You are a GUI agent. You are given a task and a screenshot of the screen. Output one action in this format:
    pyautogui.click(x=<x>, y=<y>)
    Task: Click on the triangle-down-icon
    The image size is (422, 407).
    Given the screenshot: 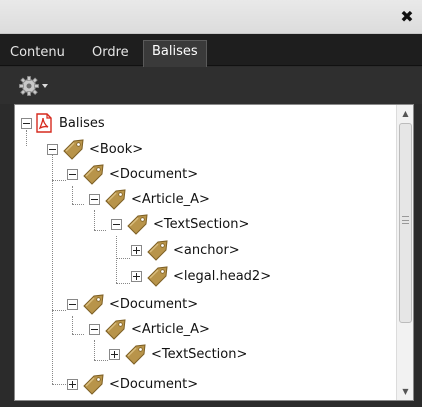 What is the action you would take?
    pyautogui.click(x=45, y=86)
    